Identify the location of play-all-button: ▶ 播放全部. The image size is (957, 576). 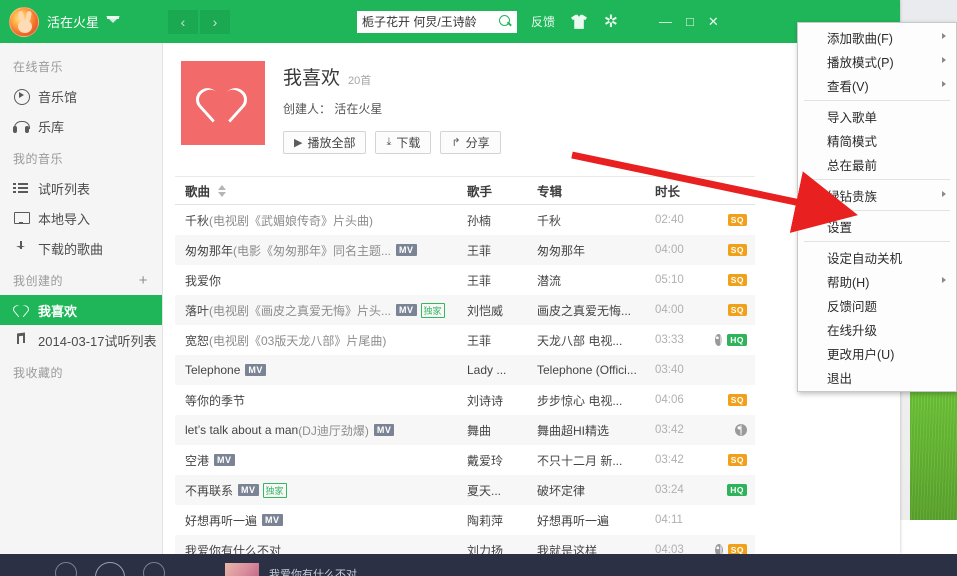
(325, 142).